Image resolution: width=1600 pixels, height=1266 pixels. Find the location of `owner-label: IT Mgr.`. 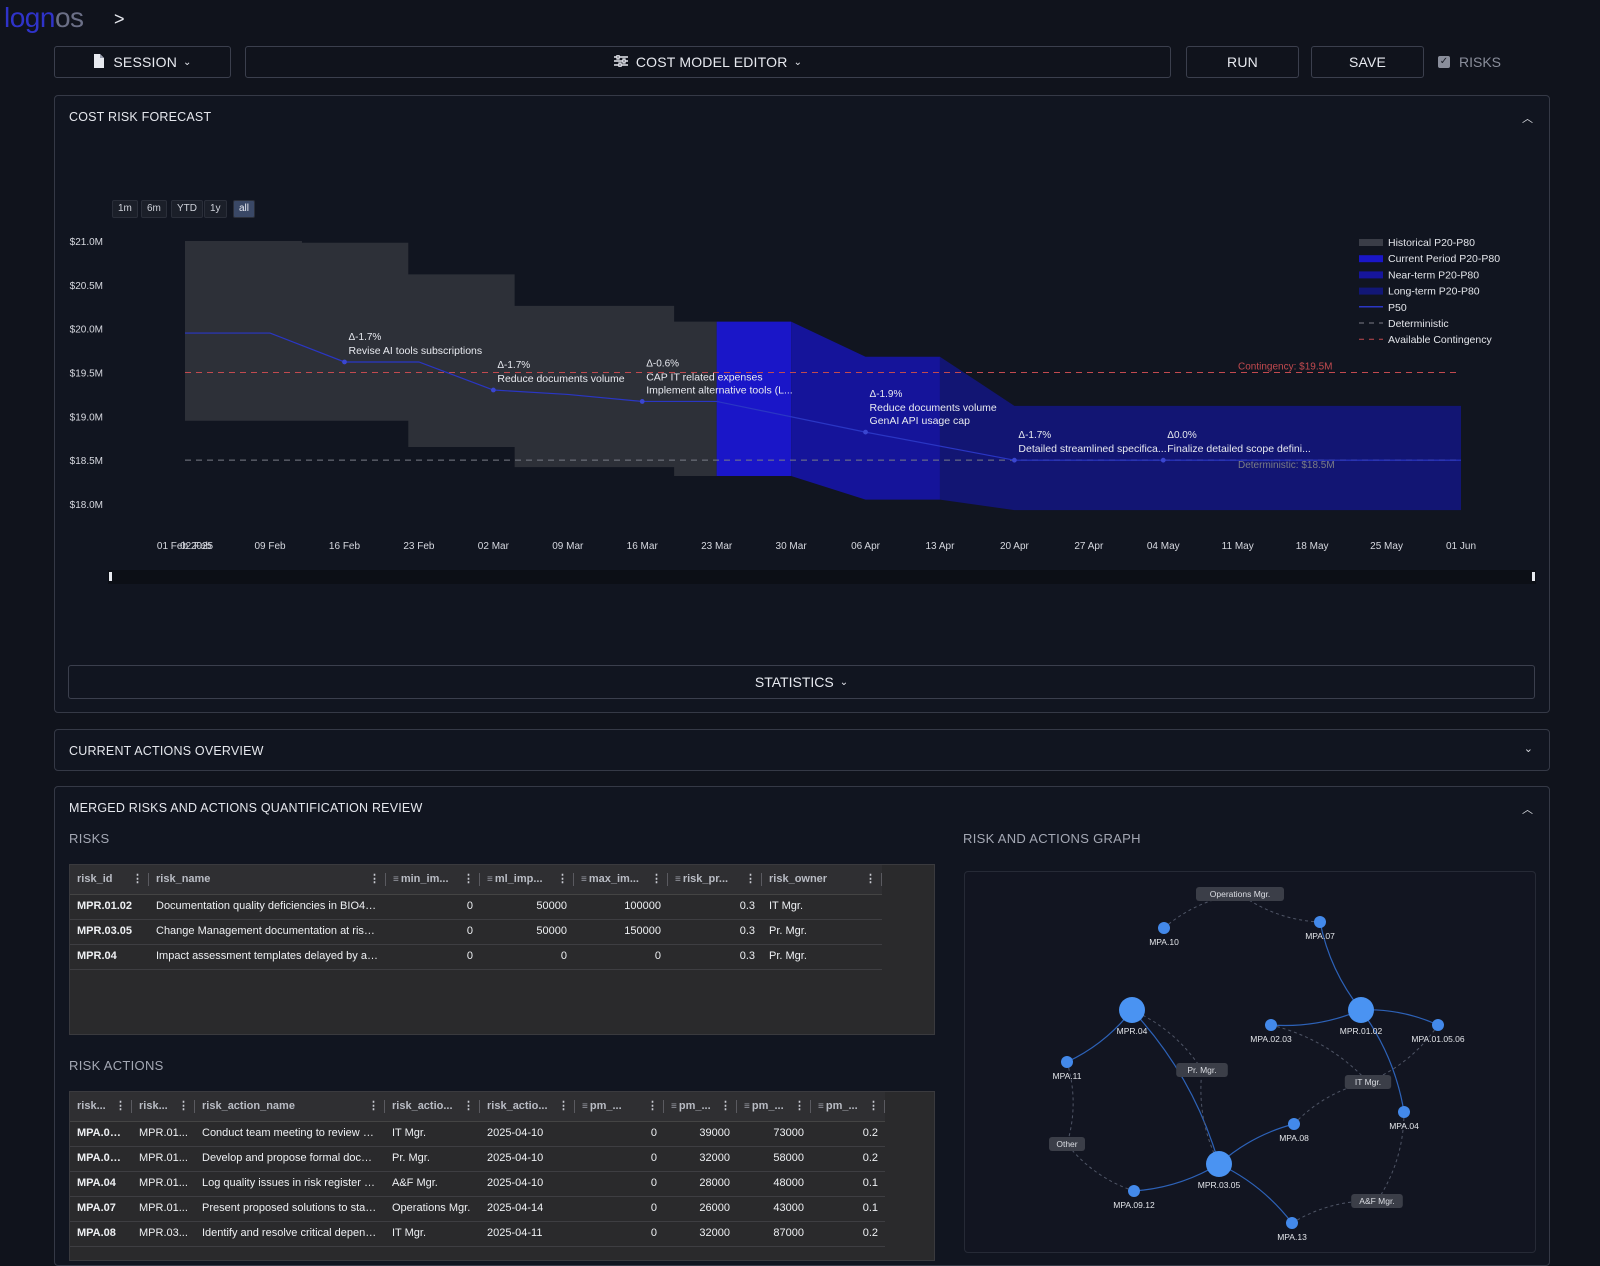

owner-label: IT Mgr. is located at coordinates (1368, 1082).